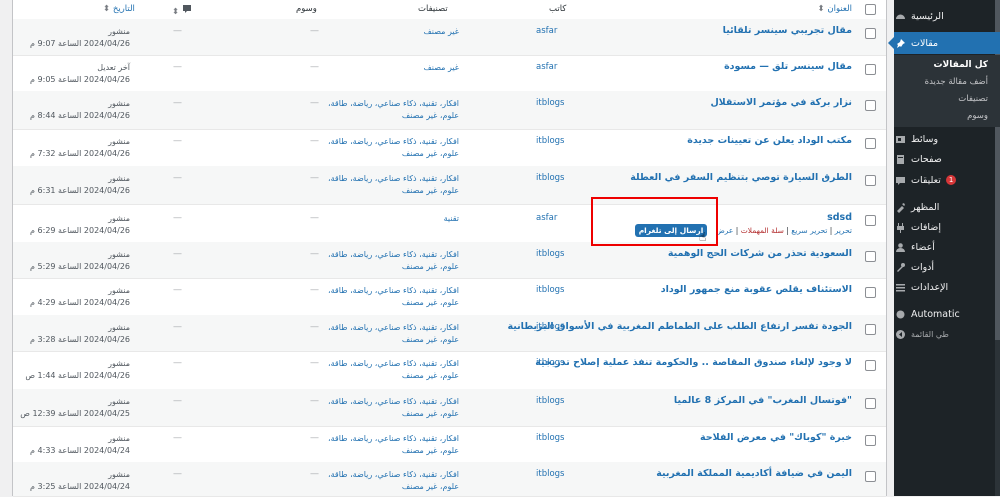 The width and height of the screenshot is (1000, 497). I want to click on comment-bubble-icon: ⬍, so click(182, 10).